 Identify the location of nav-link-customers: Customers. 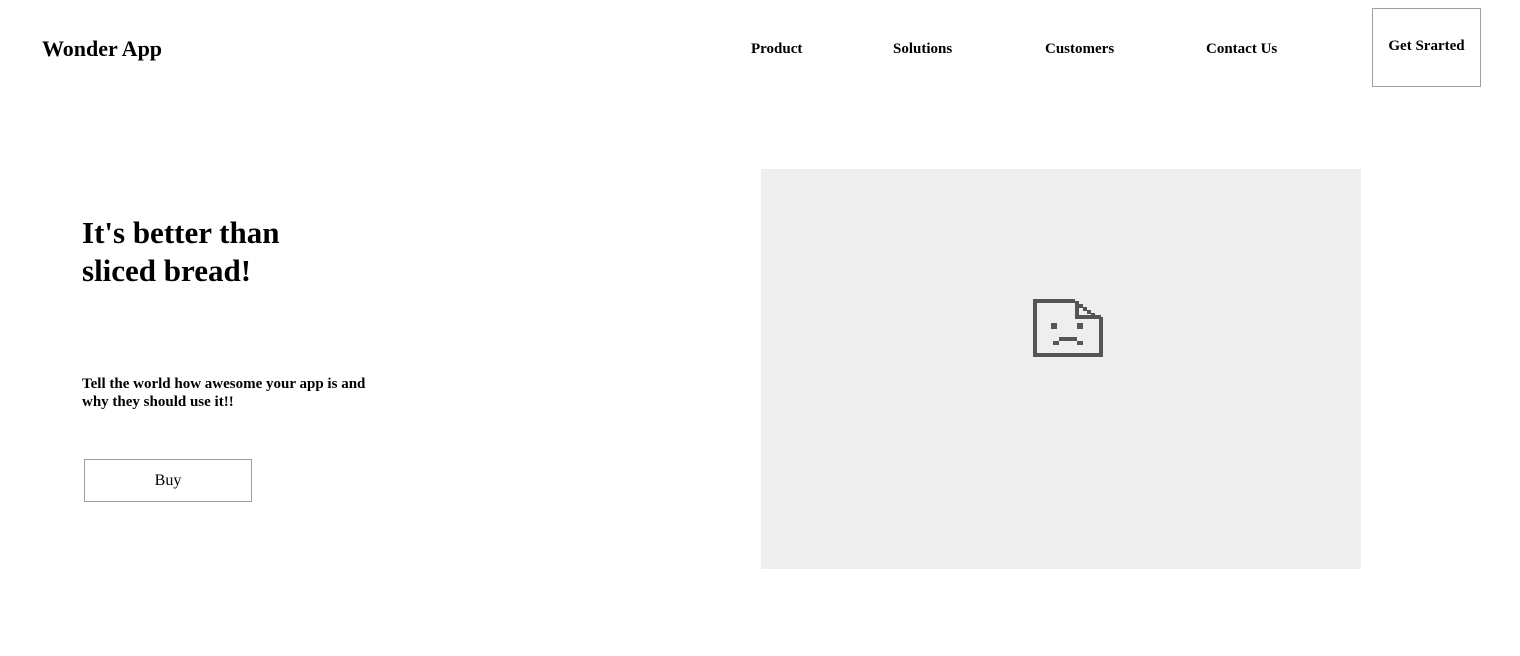
(1079, 49).